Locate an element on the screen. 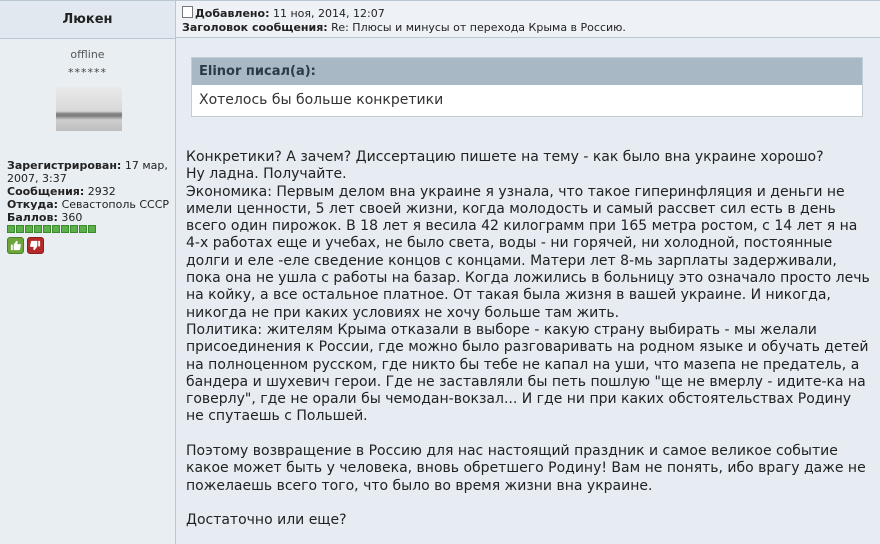 The height and width of the screenshot is (544, 880). posts-value: 2932 is located at coordinates (100, 191).